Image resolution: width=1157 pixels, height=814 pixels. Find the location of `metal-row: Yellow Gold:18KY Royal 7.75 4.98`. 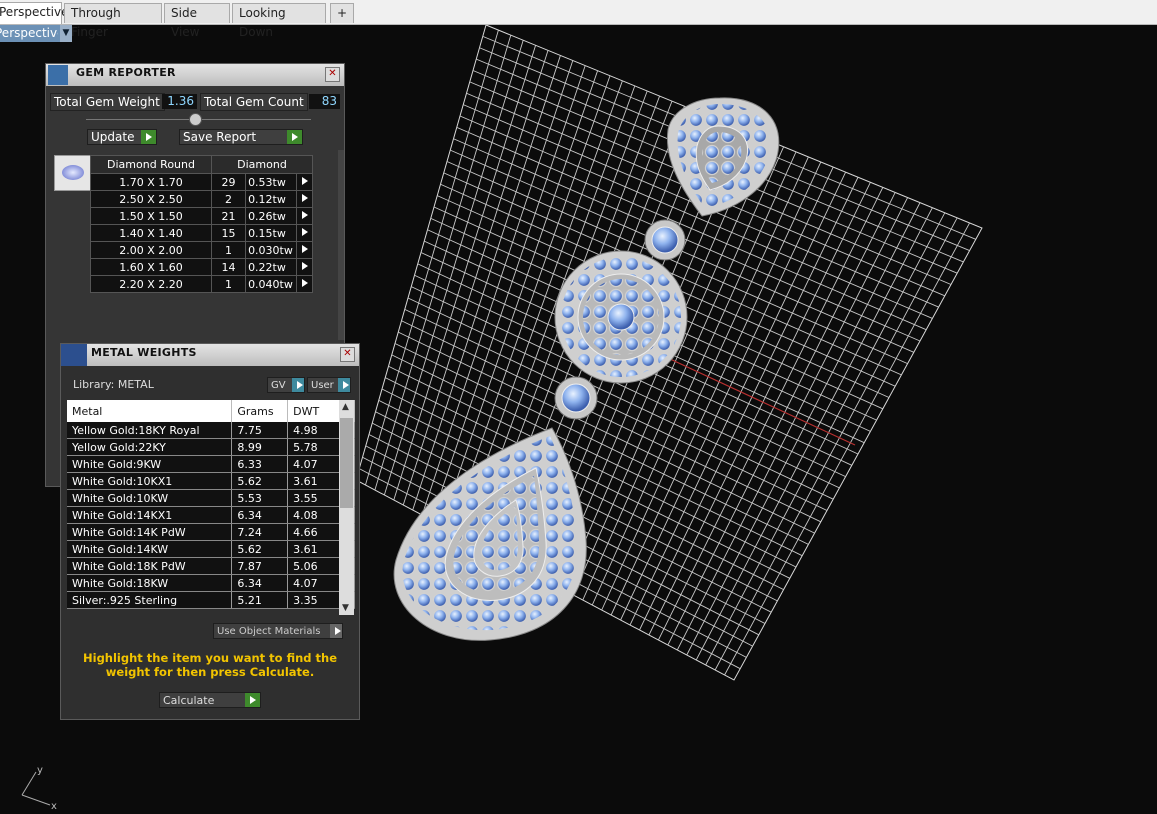

metal-row: Yellow Gold:18KY Royal 7.75 4.98 is located at coordinates (211, 430).